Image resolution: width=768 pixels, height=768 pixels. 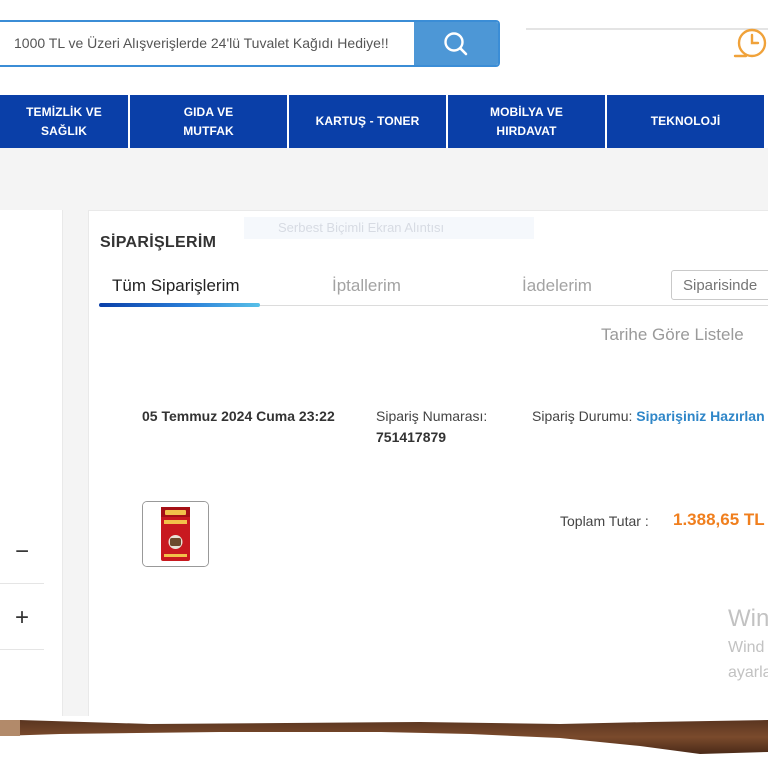 I want to click on tab-label: İadelerim, so click(x=557, y=285).